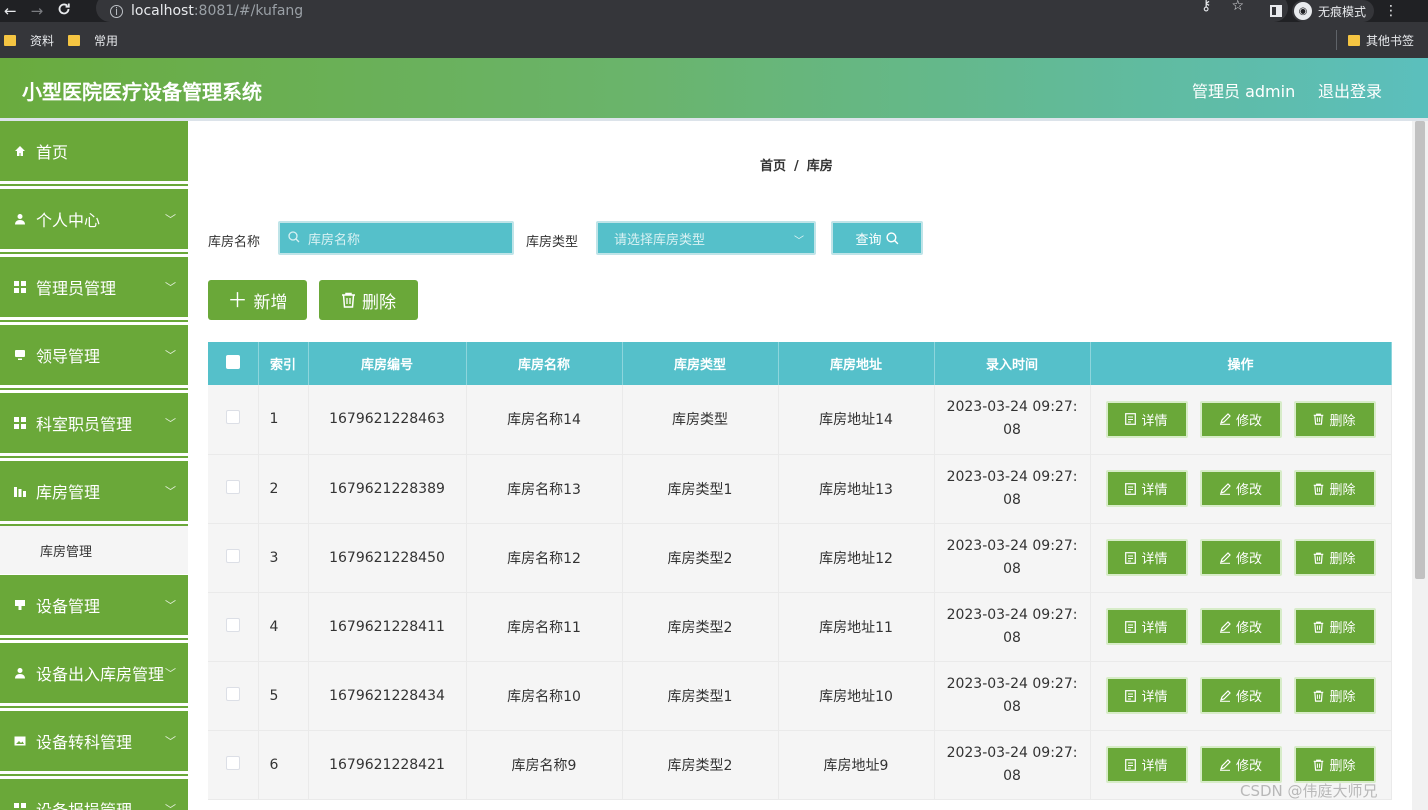  What do you see at coordinates (796, 164) in the screenshot?
I see `breadcrumb: 首页 / 库房` at bounding box center [796, 164].